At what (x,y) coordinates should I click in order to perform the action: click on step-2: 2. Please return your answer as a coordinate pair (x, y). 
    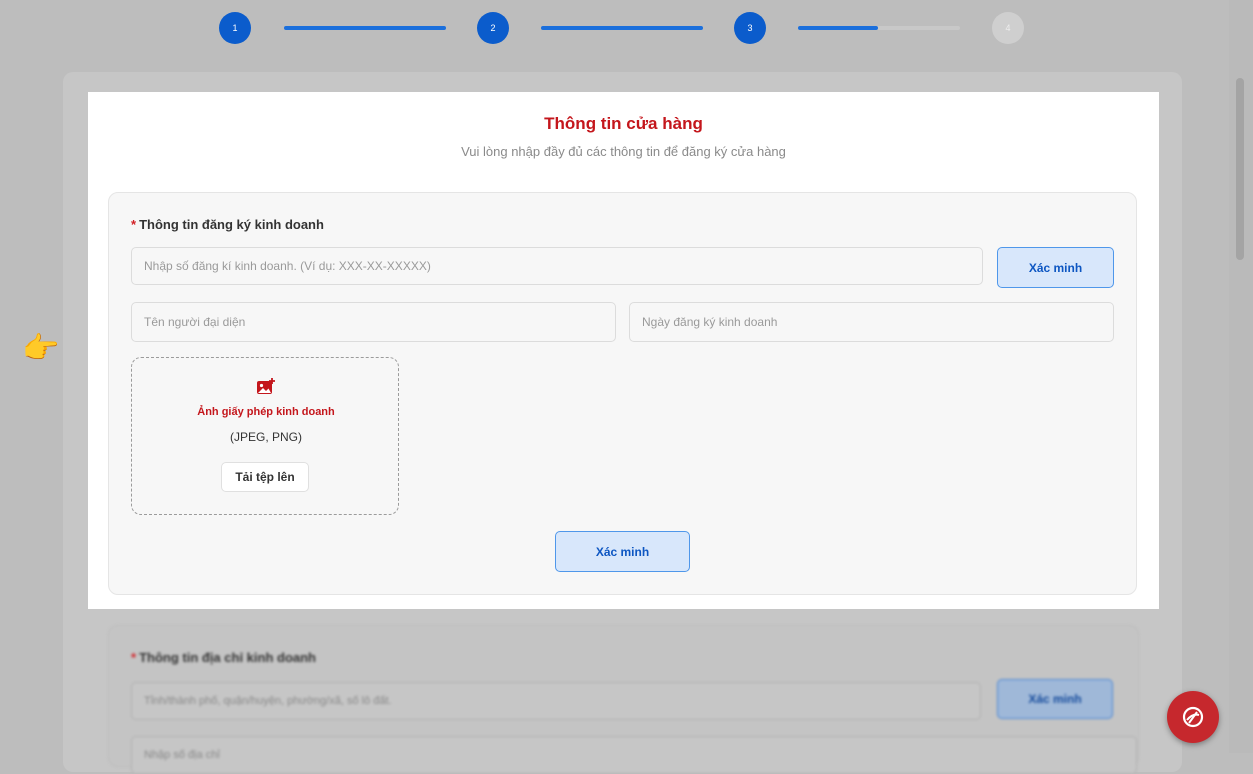
    Looking at the image, I should click on (493, 28).